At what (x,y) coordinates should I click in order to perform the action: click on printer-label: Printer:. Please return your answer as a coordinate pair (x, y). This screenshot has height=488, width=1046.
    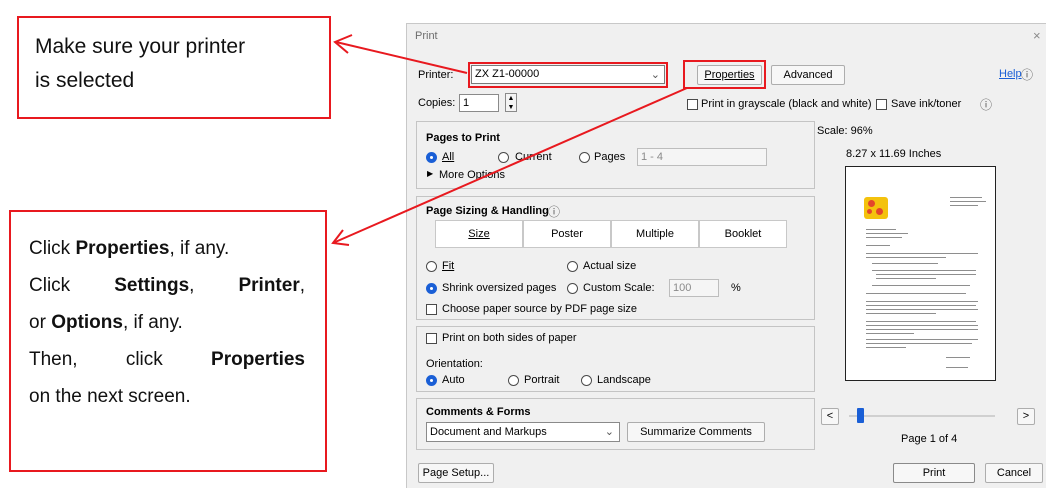
    Looking at the image, I should click on (436, 75).